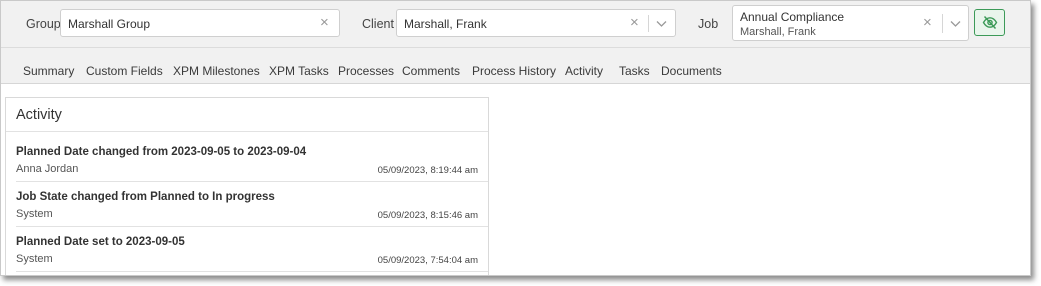  What do you see at coordinates (366, 71) in the screenshot?
I see `tab-processes: Processes` at bounding box center [366, 71].